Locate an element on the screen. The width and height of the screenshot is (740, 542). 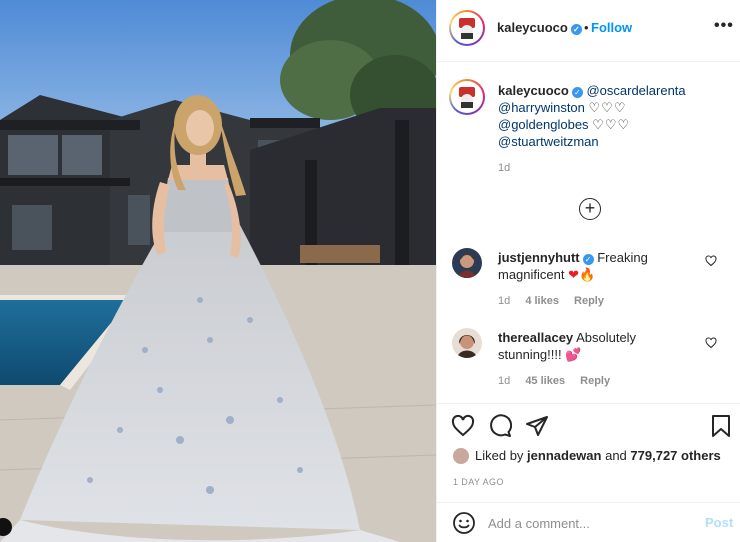
liked-by-and: and is located at coordinates (616, 455).